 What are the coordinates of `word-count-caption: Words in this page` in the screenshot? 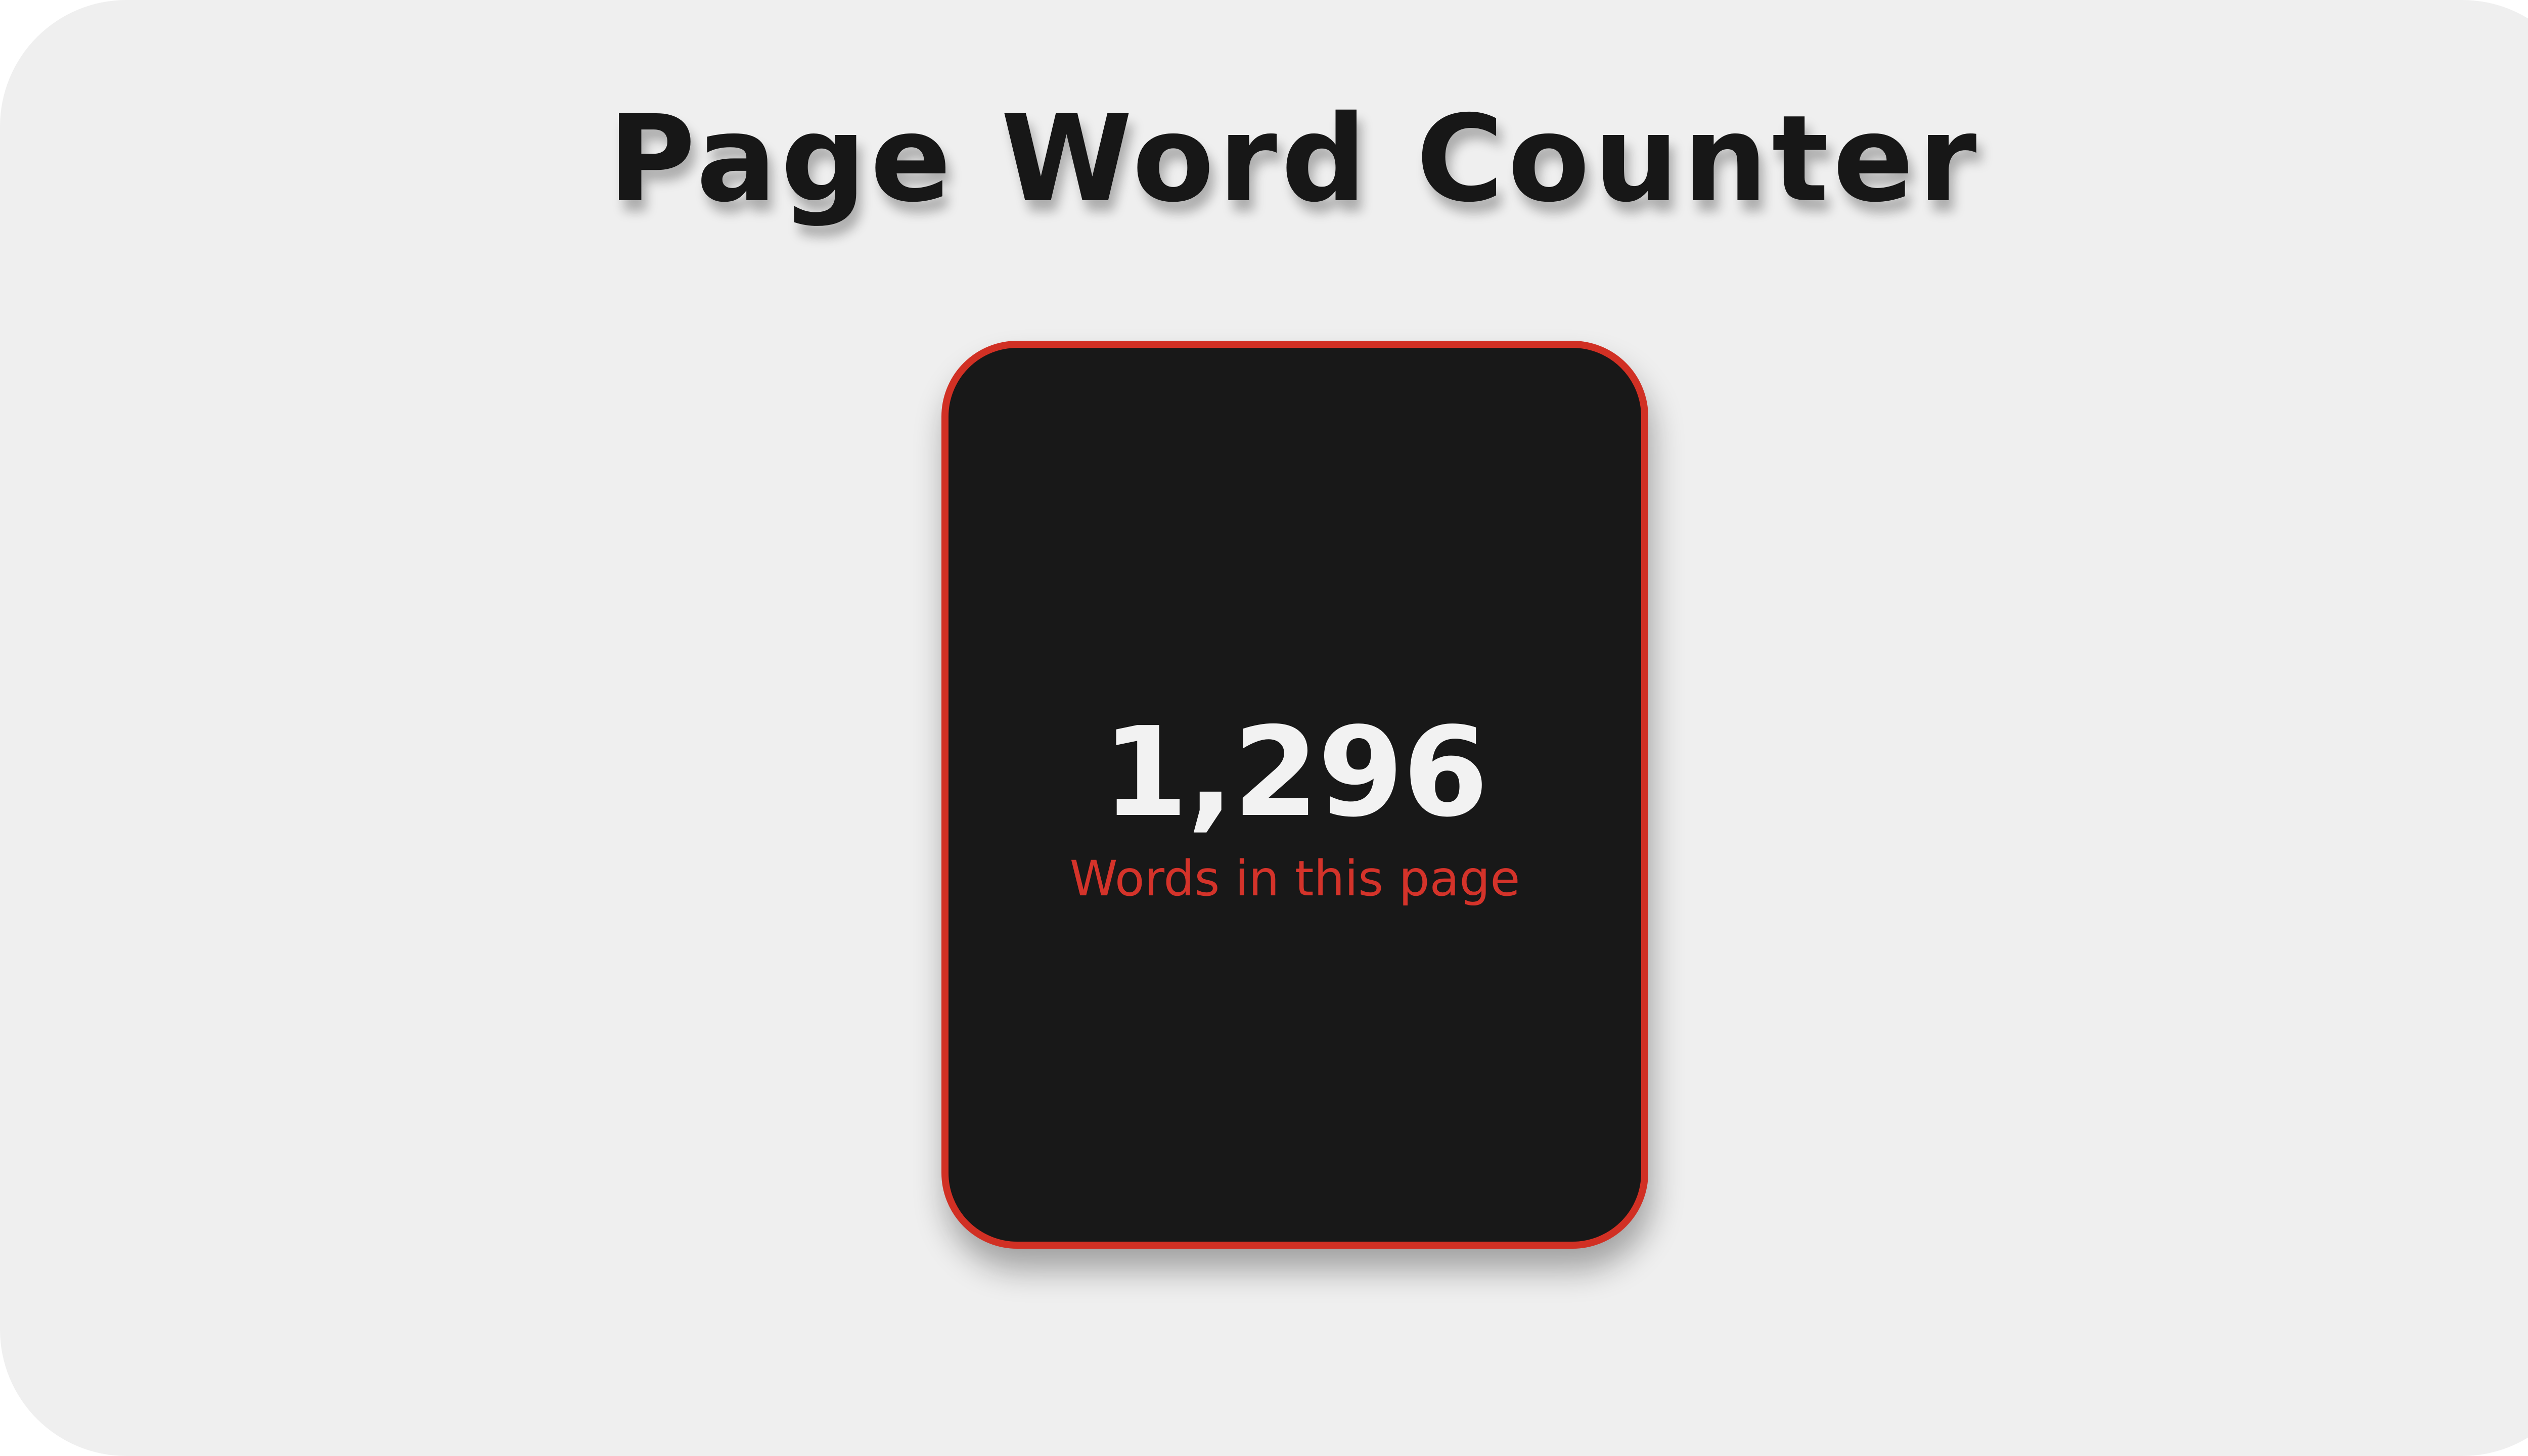 It's located at (1295, 878).